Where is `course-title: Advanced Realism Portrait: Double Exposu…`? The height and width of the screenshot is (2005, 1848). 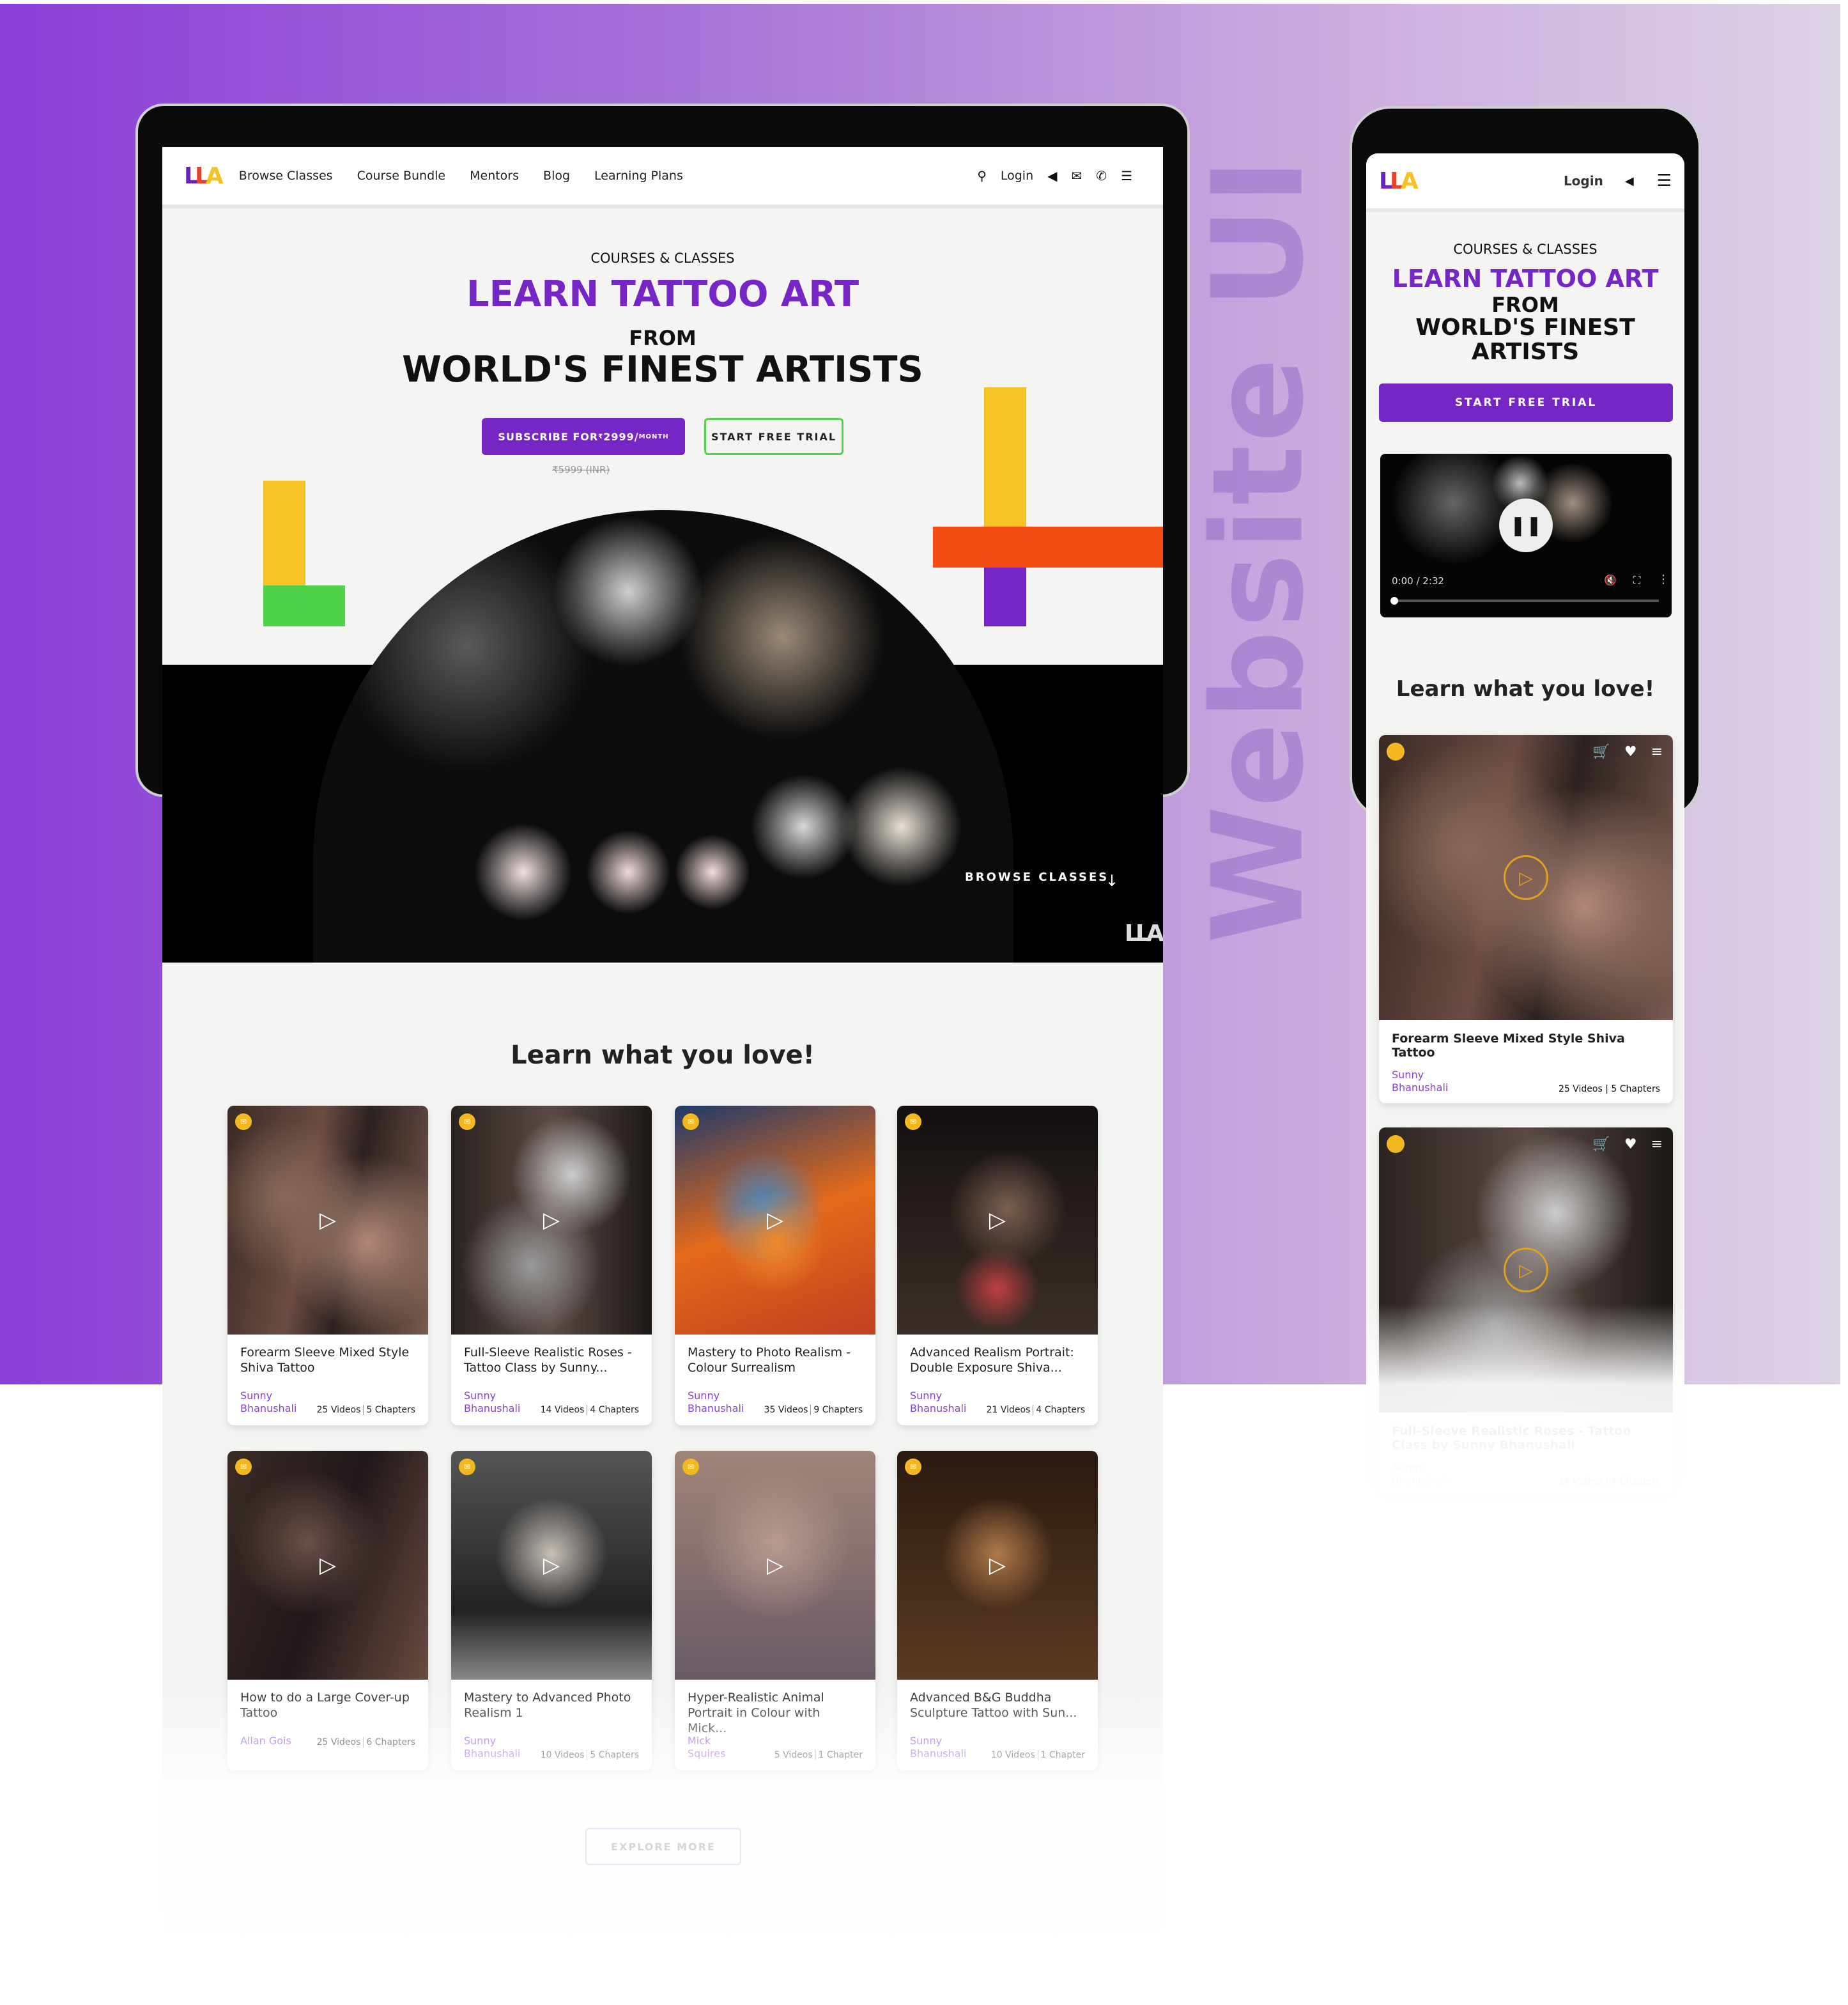 course-title: Advanced Realism Portrait: Double Exposu… is located at coordinates (997, 1359).